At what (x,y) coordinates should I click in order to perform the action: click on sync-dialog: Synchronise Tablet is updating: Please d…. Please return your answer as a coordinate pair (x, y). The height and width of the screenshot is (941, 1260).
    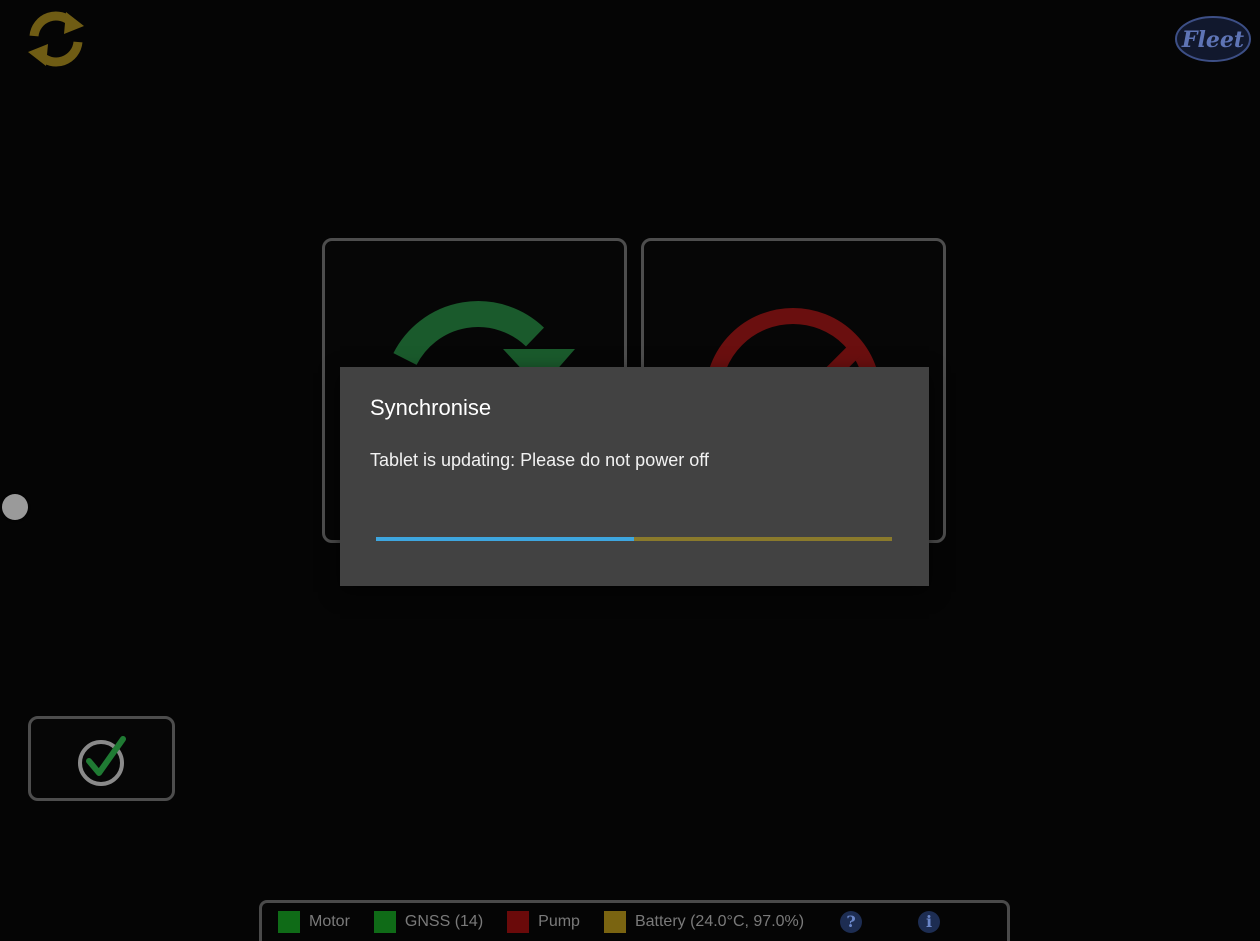
    Looking at the image, I should click on (634, 476).